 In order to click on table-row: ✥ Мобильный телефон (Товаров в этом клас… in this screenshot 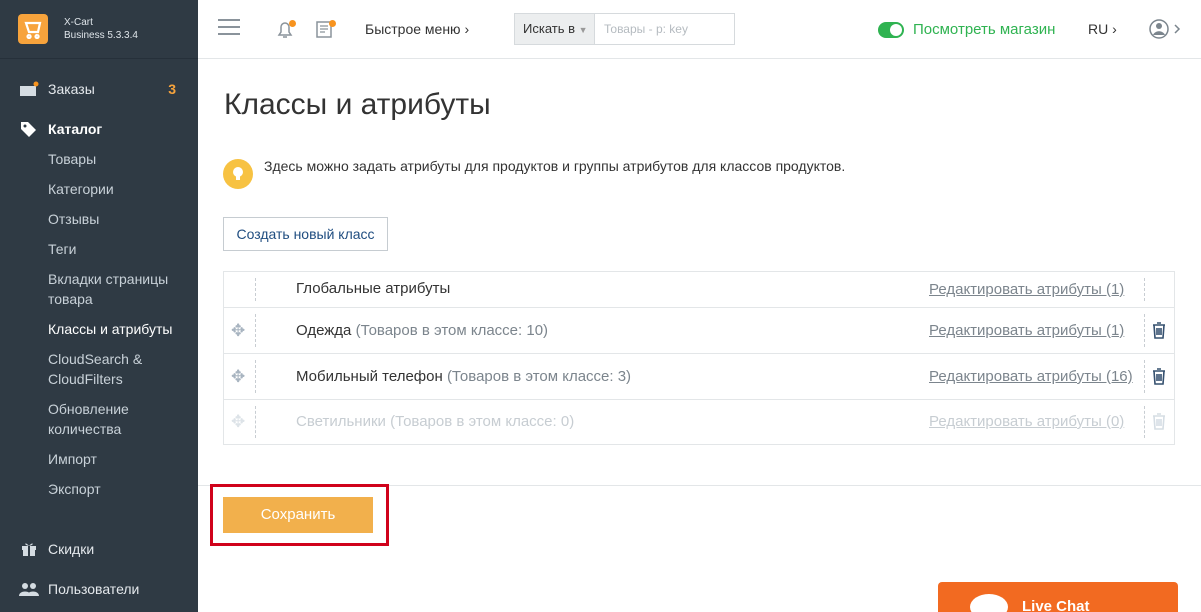, I will do `click(699, 377)`.